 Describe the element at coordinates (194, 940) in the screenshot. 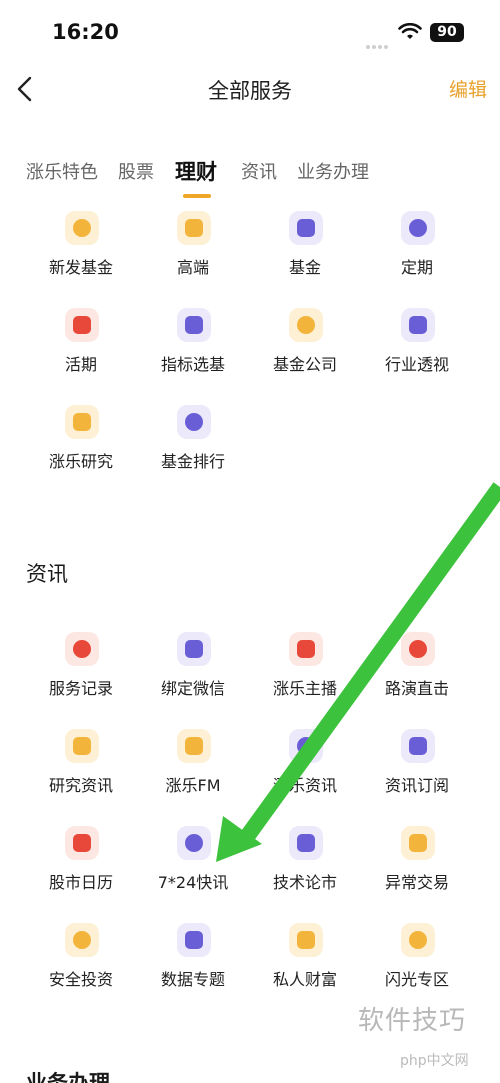

I see `data-chart-icon` at that location.